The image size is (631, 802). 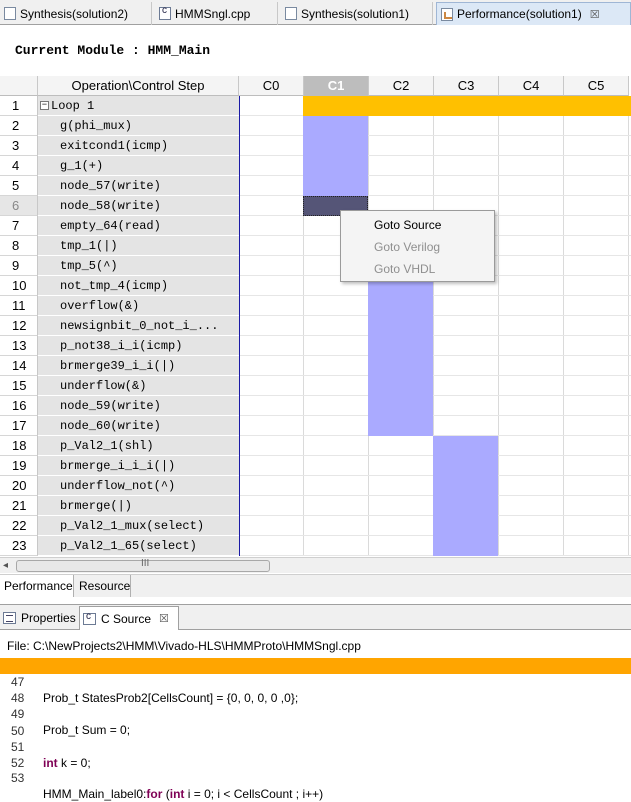 I want to click on tab-performance-solution1: Performance(solution1) ☒, so click(x=533, y=13).